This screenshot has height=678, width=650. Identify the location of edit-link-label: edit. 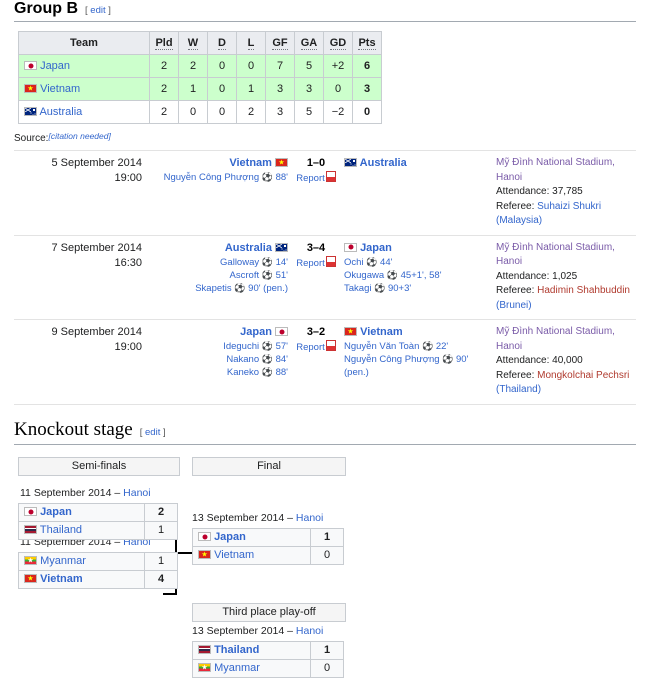
(97, 10).